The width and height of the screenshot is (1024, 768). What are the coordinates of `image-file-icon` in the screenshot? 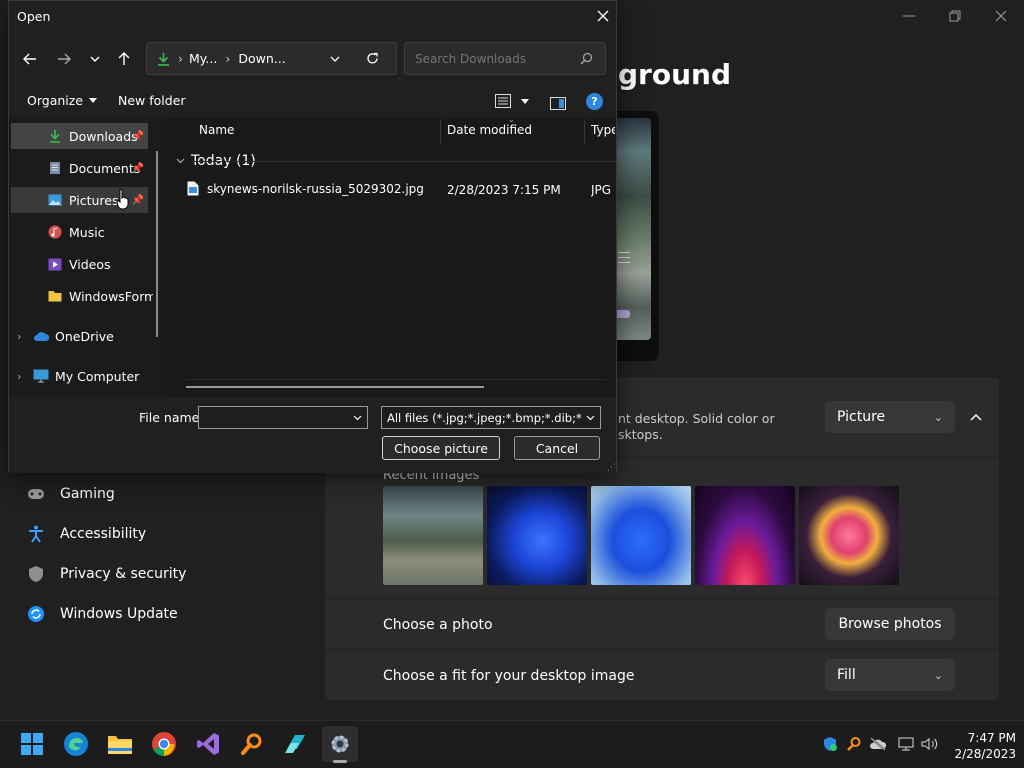 It's located at (193, 188).